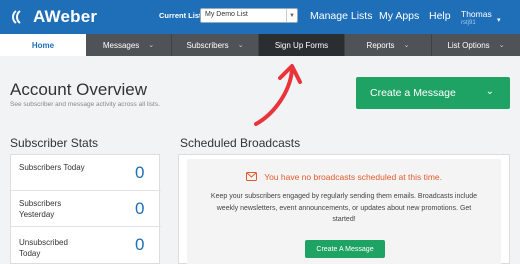 The height and width of the screenshot is (264, 520). Describe the element at coordinates (345, 249) in the screenshot. I see `create-a-message-button: Create A Message` at that location.